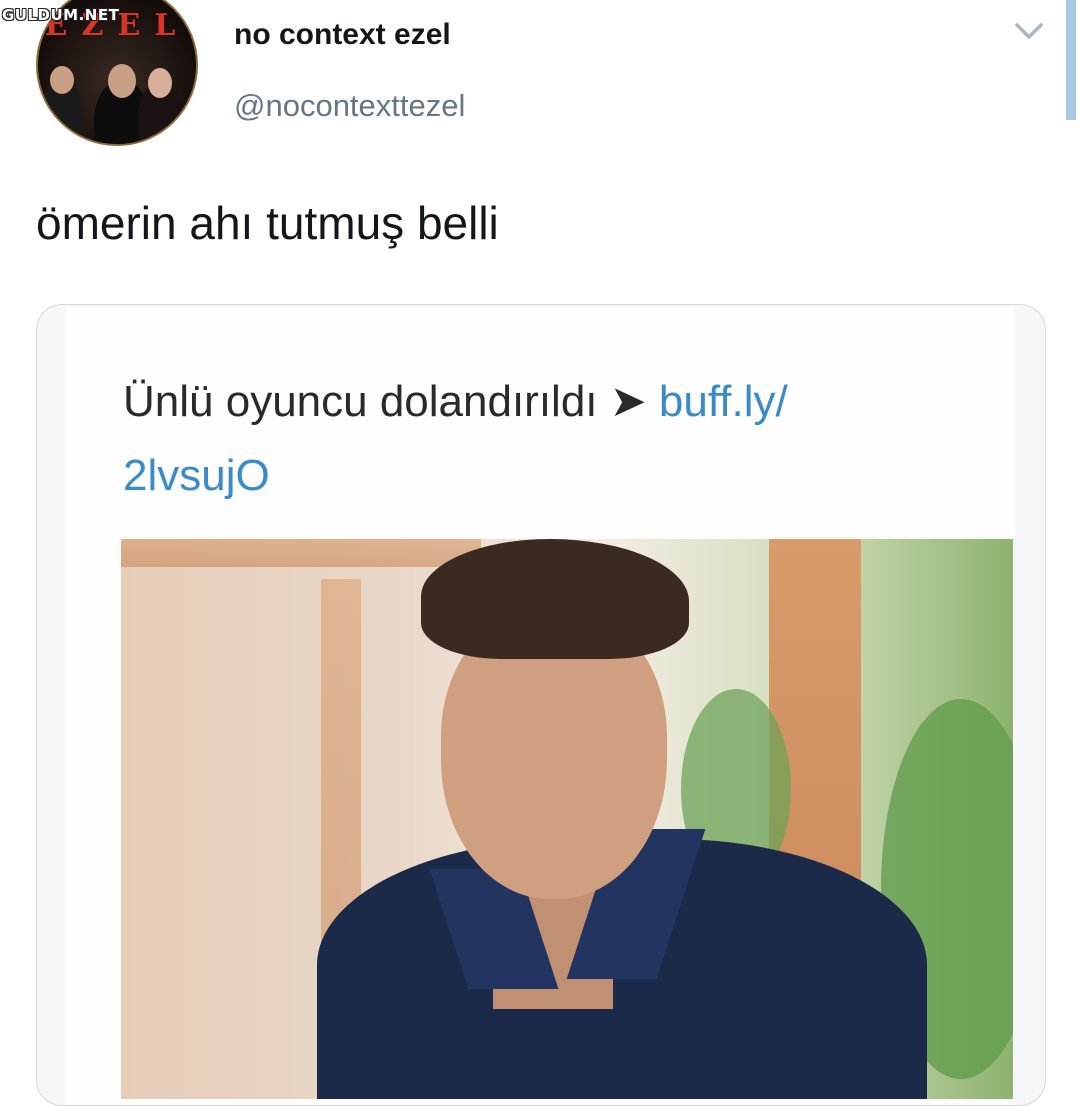 This screenshot has width=1078, height=1106. What do you see at coordinates (267, 223) in the screenshot?
I see `tweet-text: ömerin ahı tutmuş belli` at bounding box center [267, 223].